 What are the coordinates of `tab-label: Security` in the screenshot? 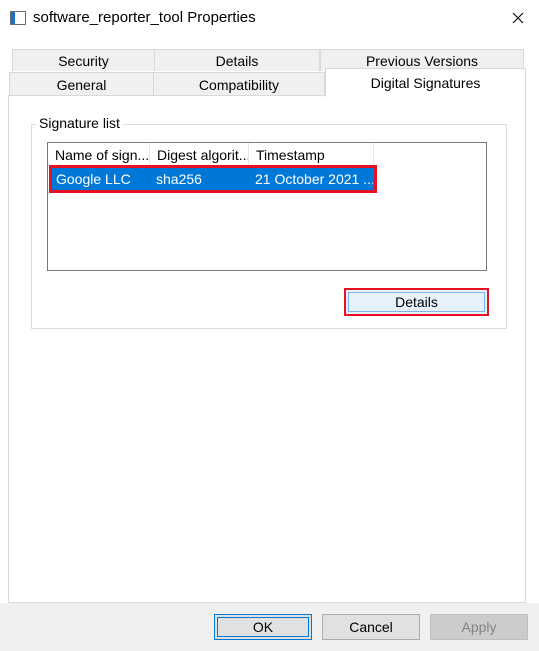 It's located at (83, 60).